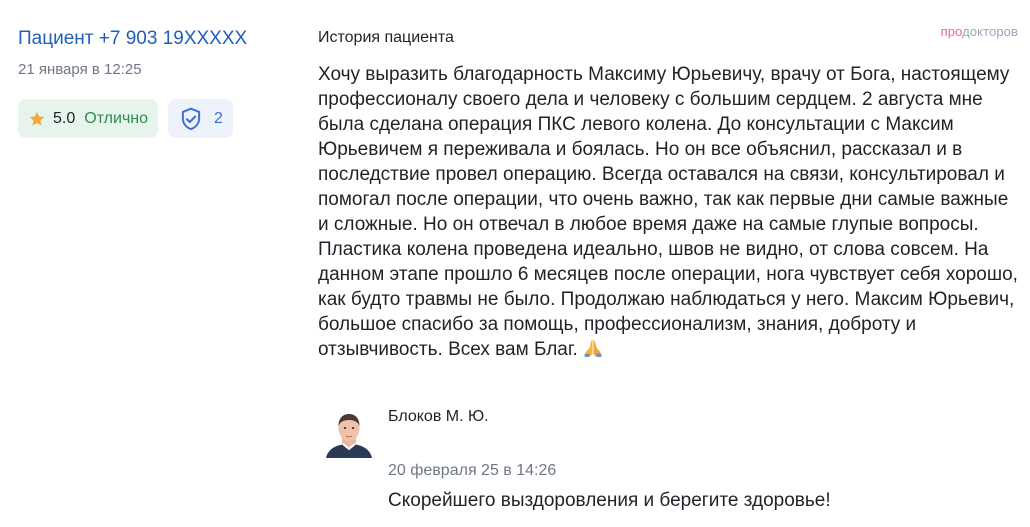 This screenshot has height=527, width=1030. Describe the element at coordinates (64, 118) in the screenshot. I see `rating-score: 5.0` at that location.